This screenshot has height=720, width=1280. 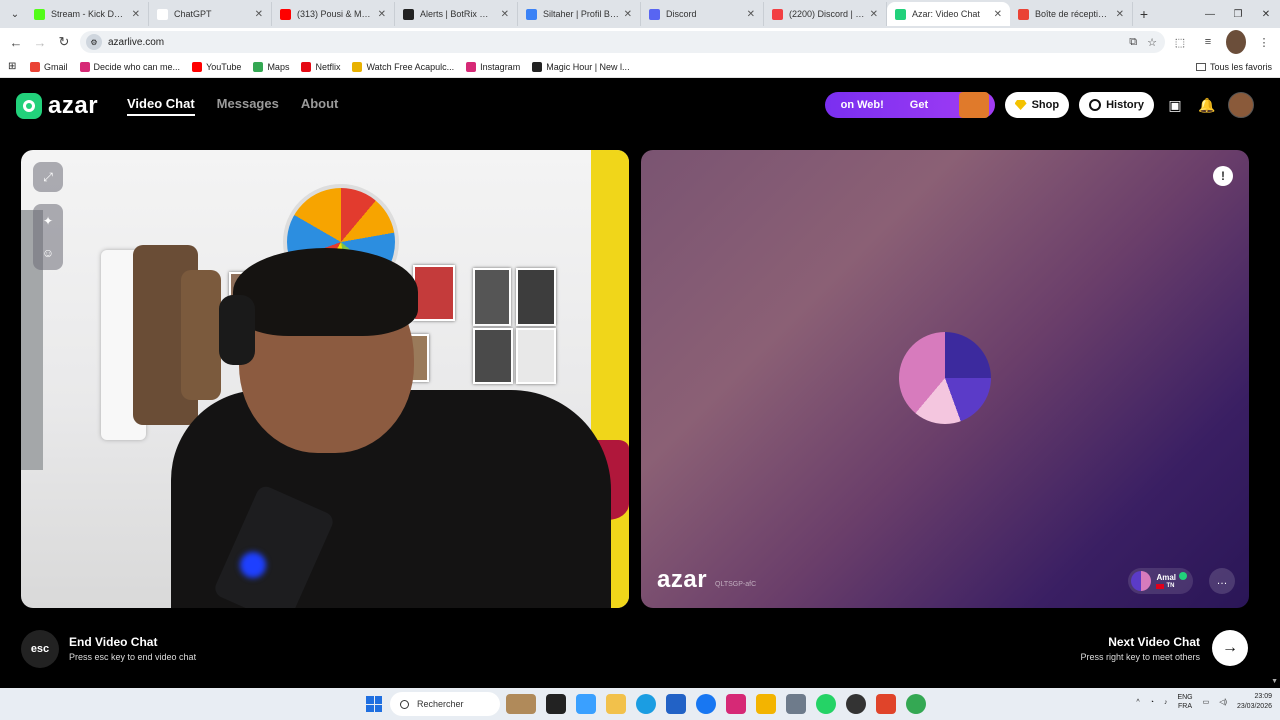 What do you see at coordinates (796, 704) in the screenshot?
I see `camera-icon` at bounding box center [796, 704].